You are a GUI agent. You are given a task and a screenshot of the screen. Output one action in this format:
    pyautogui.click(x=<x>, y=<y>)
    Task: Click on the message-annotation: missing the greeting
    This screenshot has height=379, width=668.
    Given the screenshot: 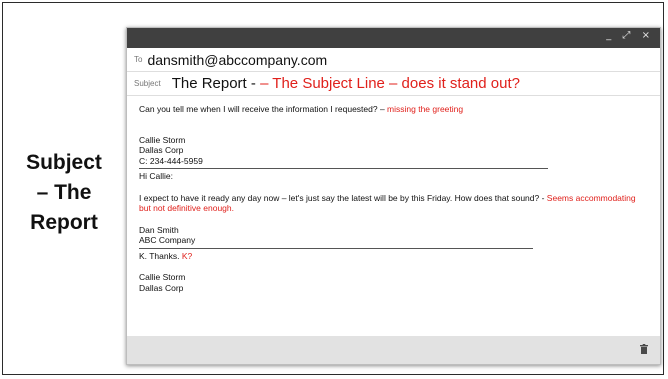 What is the action you would take?
    pyautogui.click(x=425, y=109)
    